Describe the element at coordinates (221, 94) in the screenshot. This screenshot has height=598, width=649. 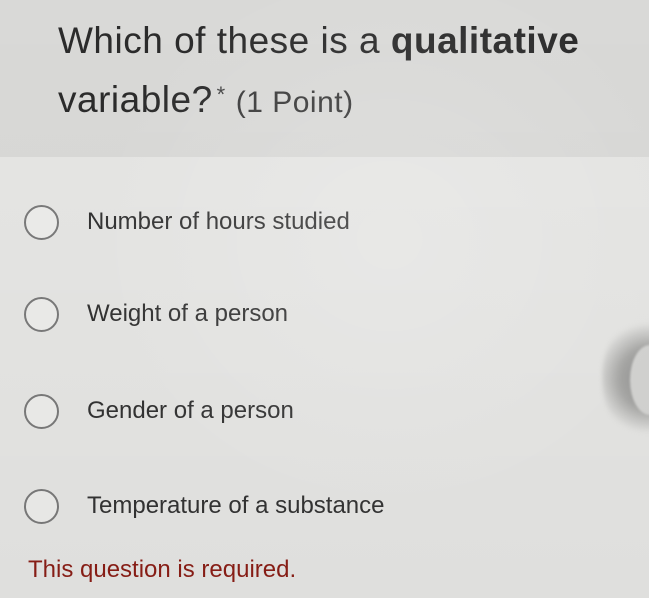
I see `required-marker: *` at that location.